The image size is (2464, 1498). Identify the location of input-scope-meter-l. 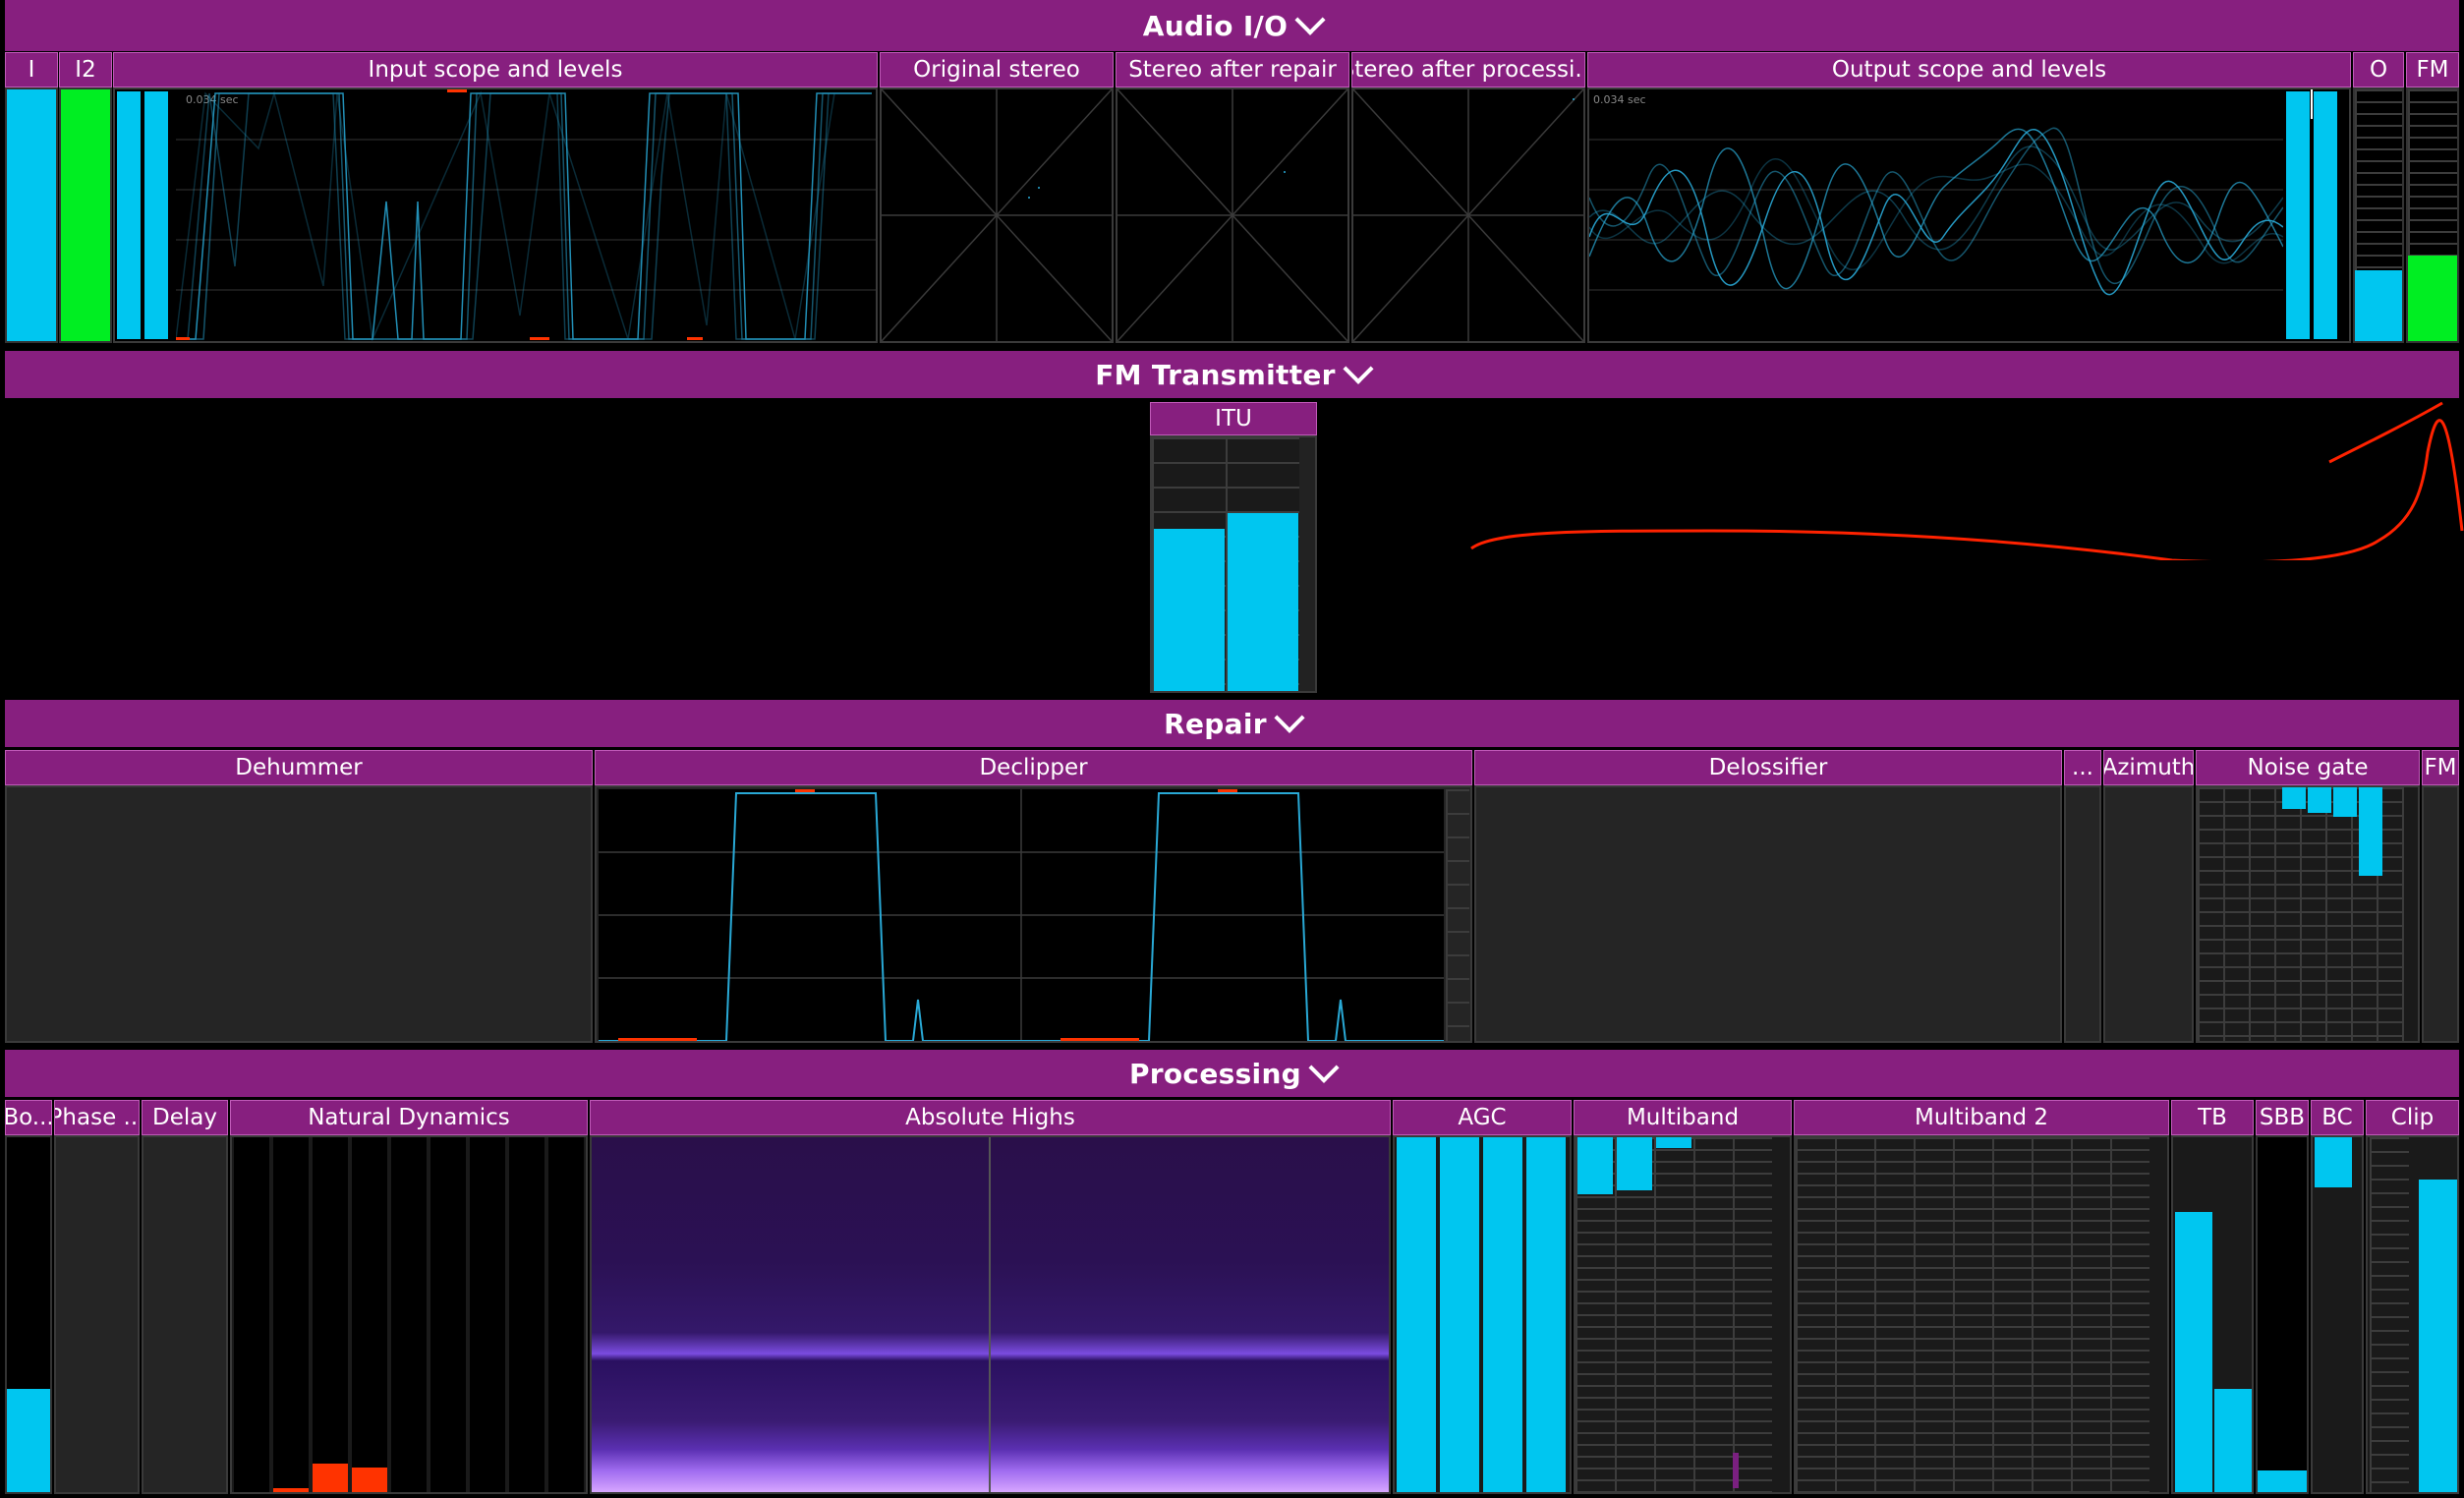
(129, 215).